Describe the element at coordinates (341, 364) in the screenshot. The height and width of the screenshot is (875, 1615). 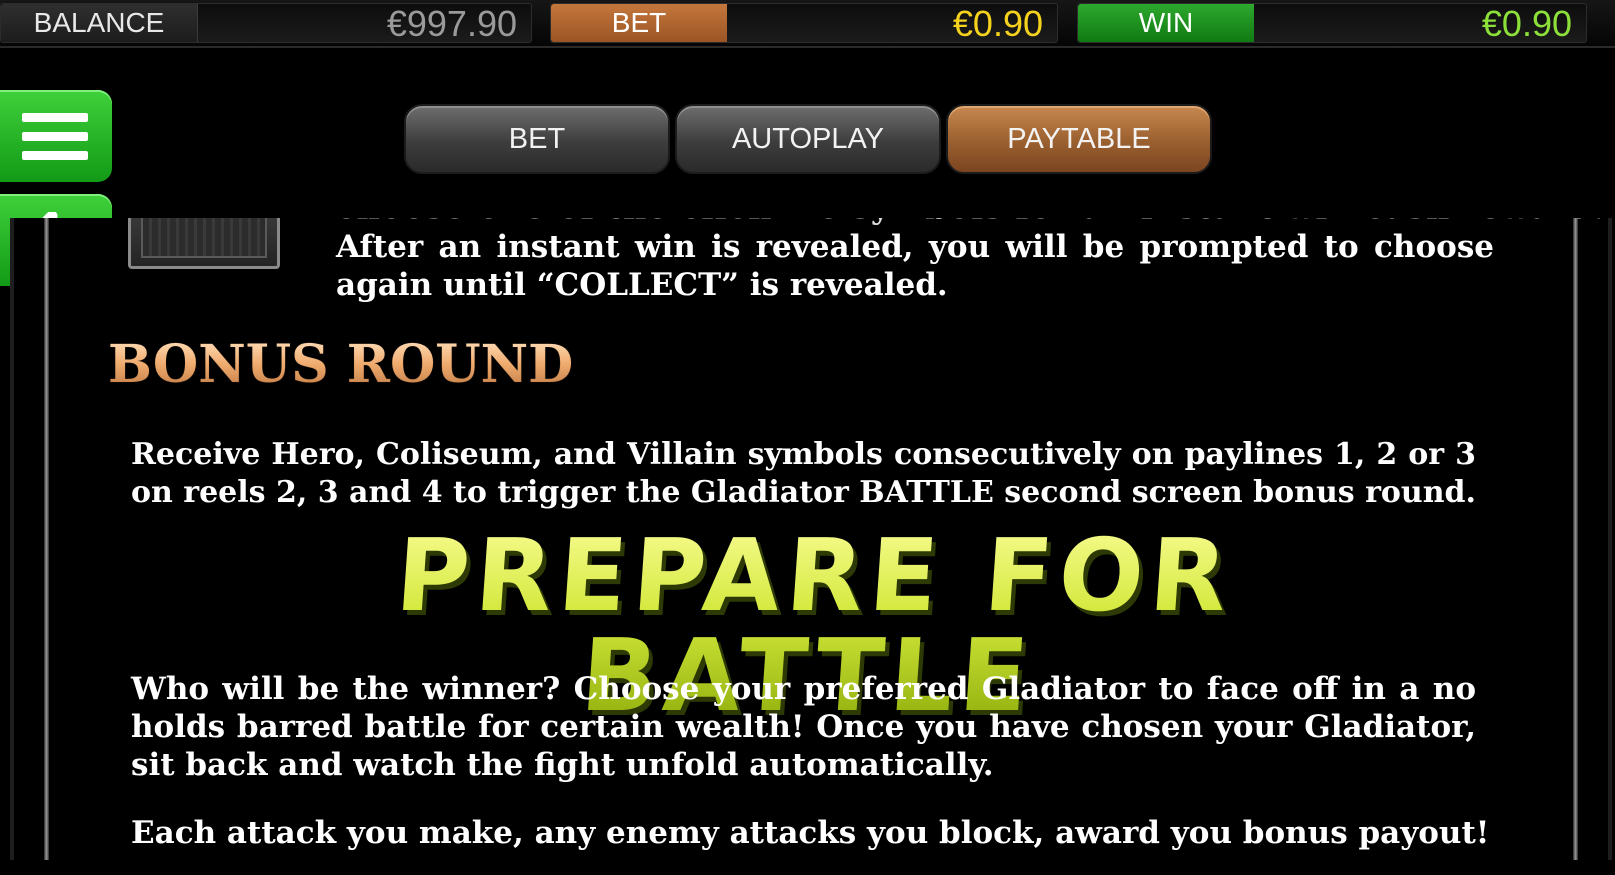
I see `bonus-round-heading: BONUS ROUND` at that location.